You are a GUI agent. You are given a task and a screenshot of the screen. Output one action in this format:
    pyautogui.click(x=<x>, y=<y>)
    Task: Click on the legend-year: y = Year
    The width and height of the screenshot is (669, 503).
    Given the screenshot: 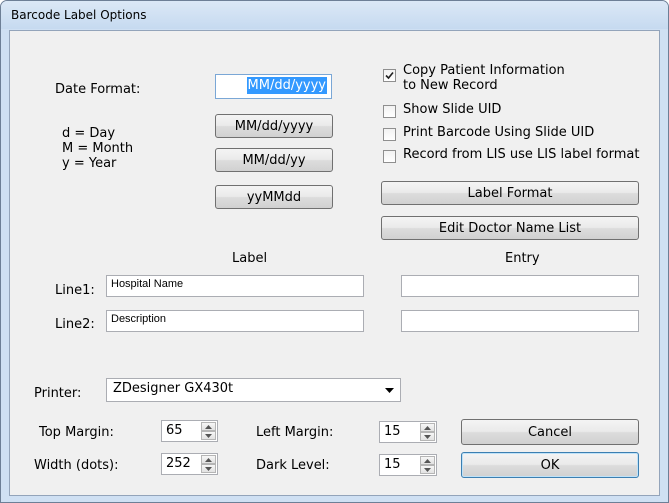 What is the action you would take?
    pyautogui.click(x=89, y=163)
    